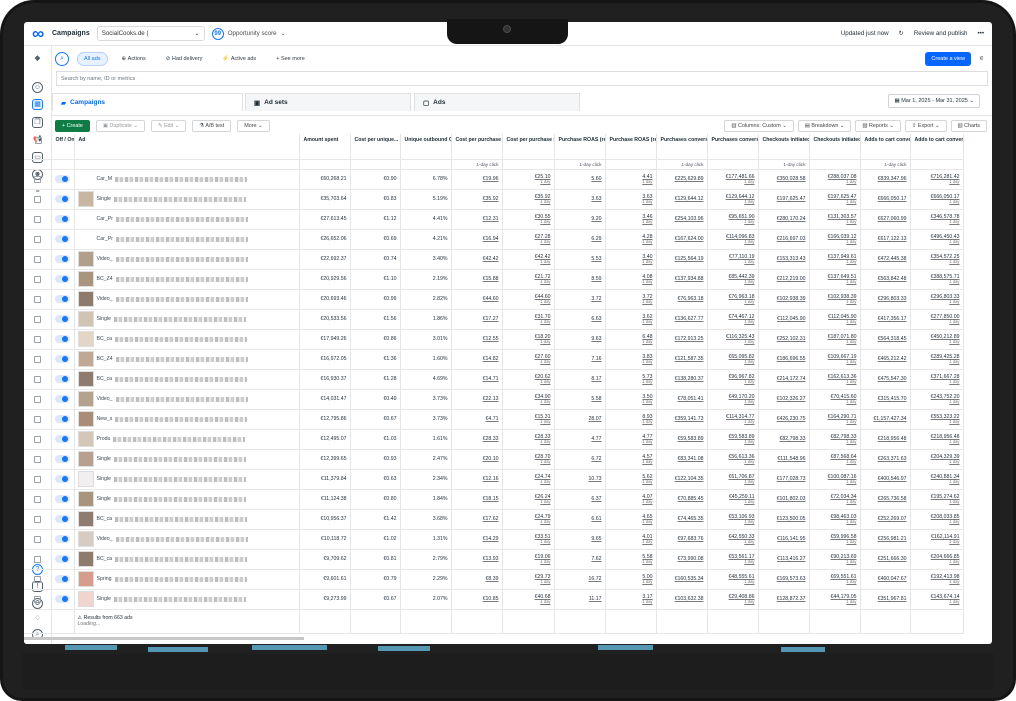 The width and height of the screenshot is (1016, 701). Describe the element at coordinates (248, 33) in the screenshot. I see `opportunity-score-button: 99 Opportunity score ⌄` at that location.